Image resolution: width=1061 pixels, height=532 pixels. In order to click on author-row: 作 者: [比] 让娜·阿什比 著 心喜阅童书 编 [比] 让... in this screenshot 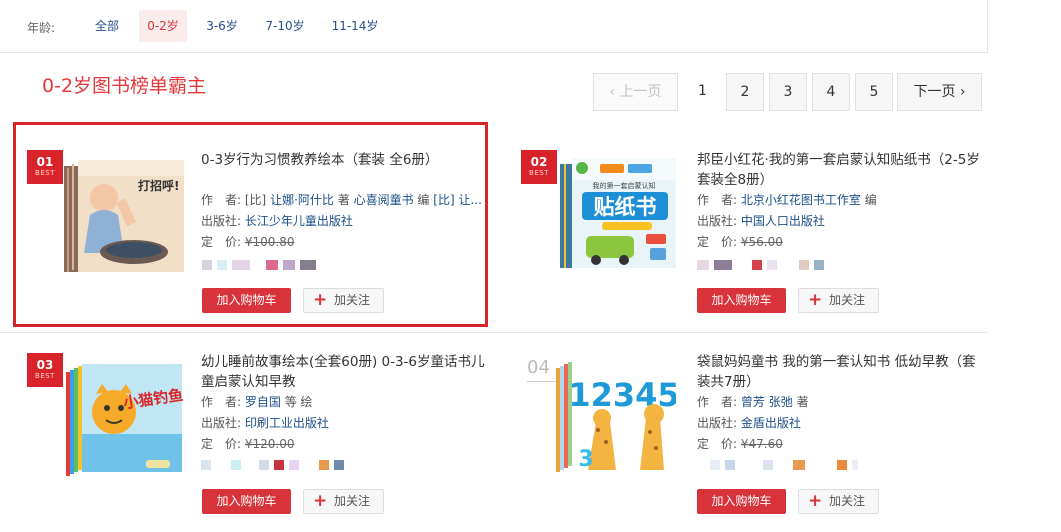, I will do `click(341, 200)`.